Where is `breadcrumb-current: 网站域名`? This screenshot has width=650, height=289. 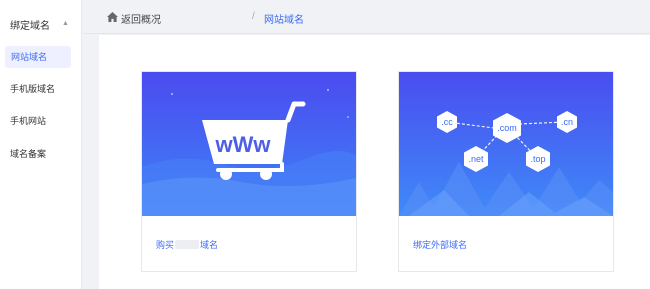 breadcrumb-current: 网站域名 is located at coordinates (284, 20).